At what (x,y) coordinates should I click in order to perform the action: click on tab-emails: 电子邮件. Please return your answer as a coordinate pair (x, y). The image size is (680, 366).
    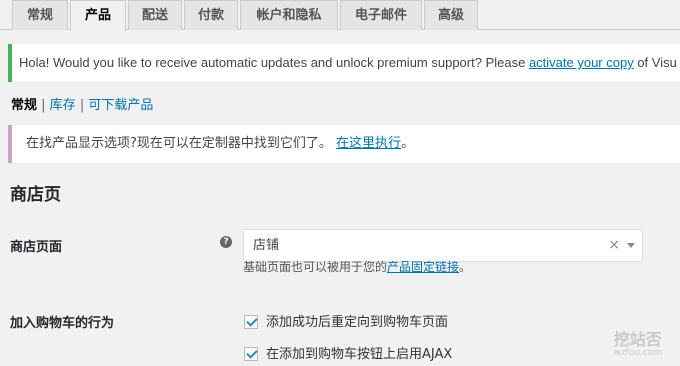
    Looking at the image, I should click on (381, 15).